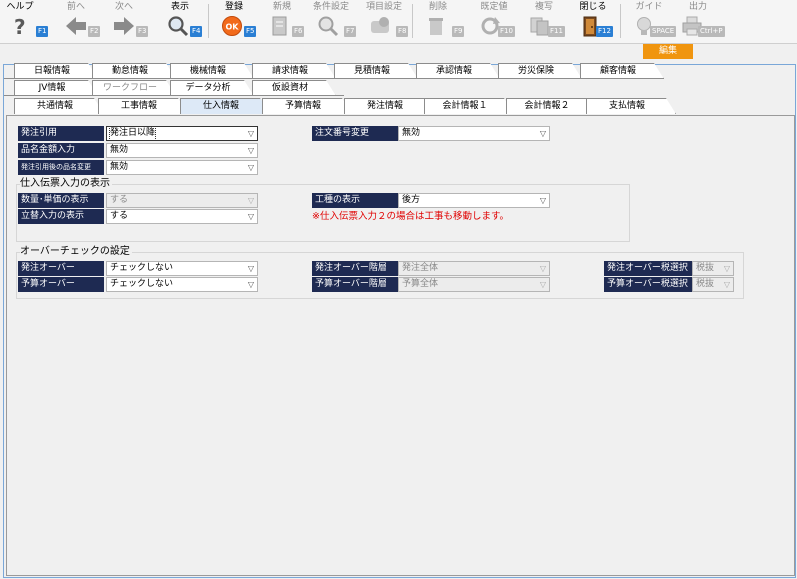 This screenshot has height=579, width=797. What do you see at coordinates (61, 216) in the screenshot?
I see `advance-input-display-label: 立替入力の表示` at bounding box center [61, 216].